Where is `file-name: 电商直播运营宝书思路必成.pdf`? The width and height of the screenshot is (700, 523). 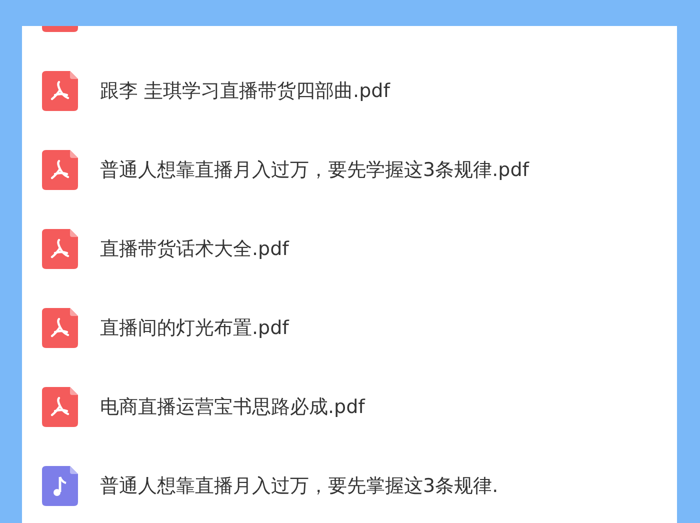 file-name: 电商直播运营宝书思路必成.pdf is located at coordinates (232, 407).